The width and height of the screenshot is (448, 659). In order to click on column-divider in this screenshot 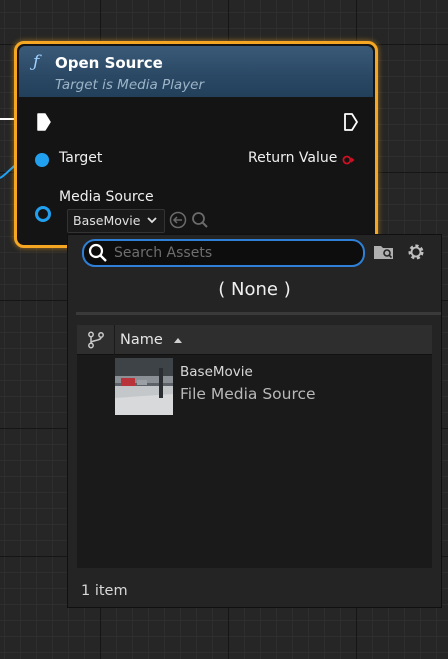, I will do `click(114, 340)`.